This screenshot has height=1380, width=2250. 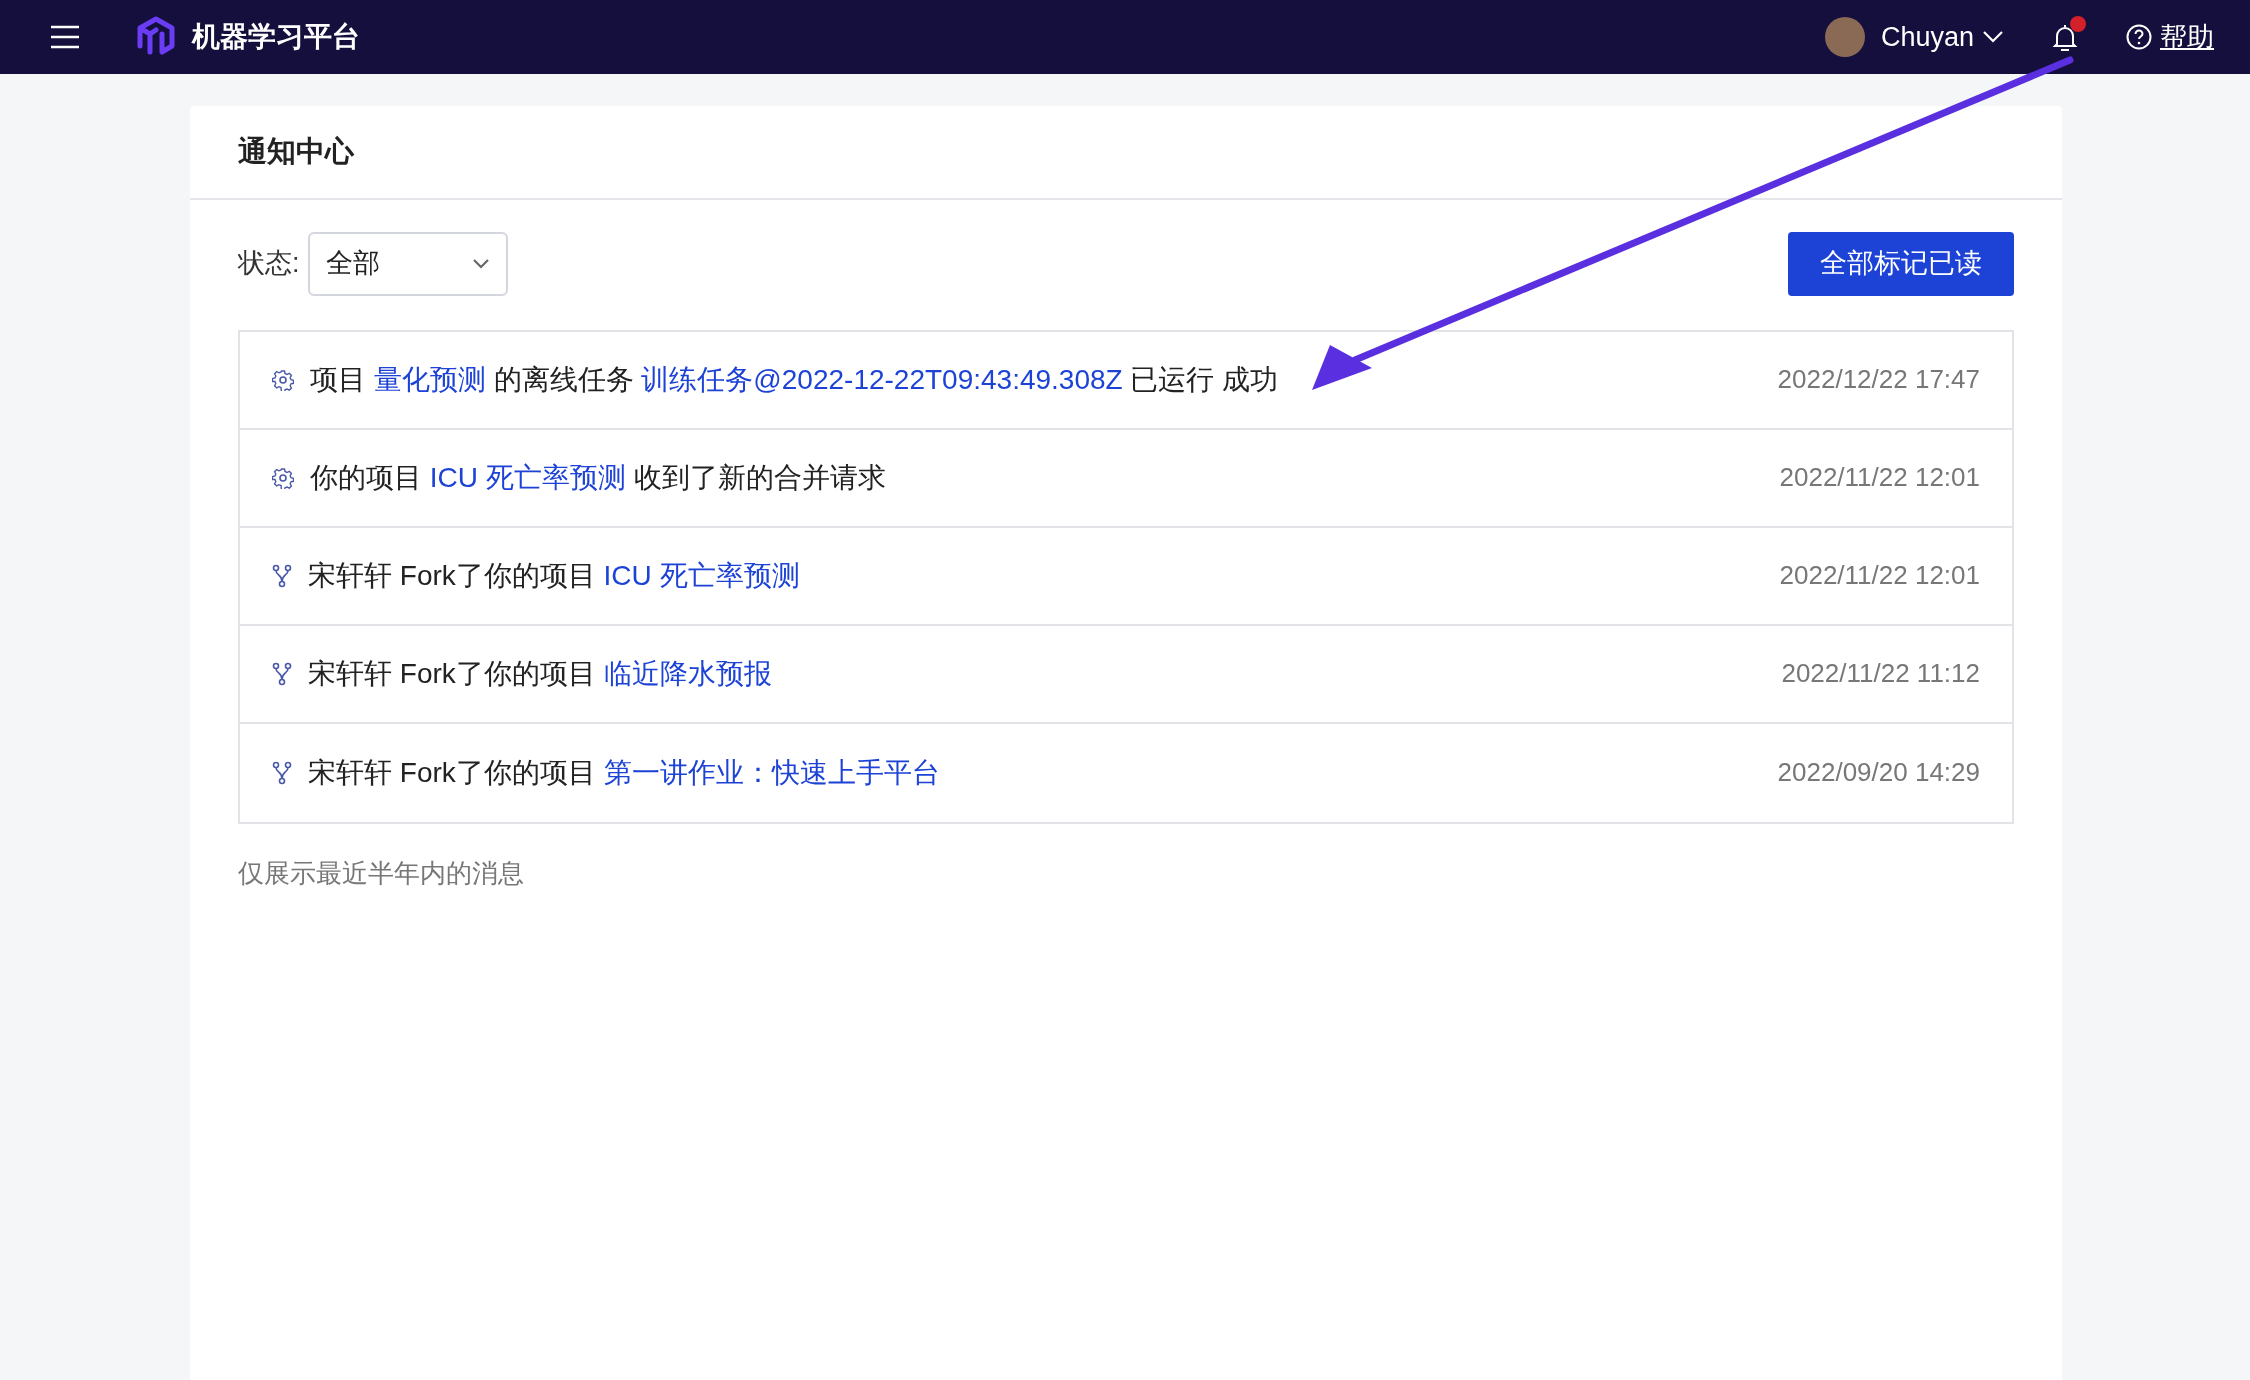 What do you see at coordinates (882, 379) in the screenshot?
I see `project-link: 训练任务@2022-12-22T09:43:49.308Z` at bounding box center [882, 379].